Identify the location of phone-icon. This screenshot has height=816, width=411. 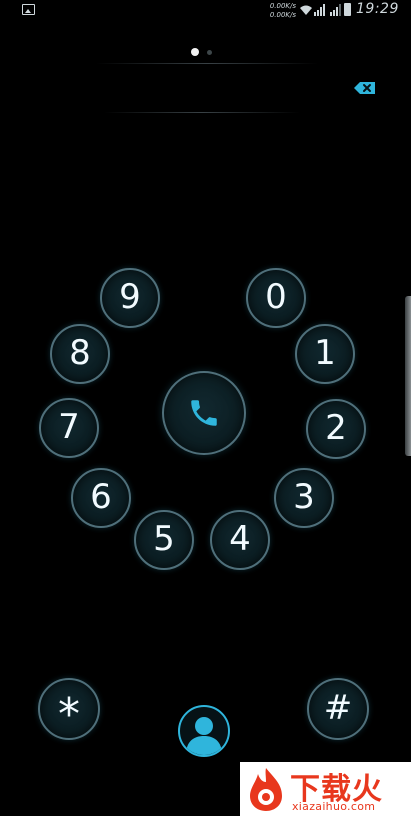
(204, 413).